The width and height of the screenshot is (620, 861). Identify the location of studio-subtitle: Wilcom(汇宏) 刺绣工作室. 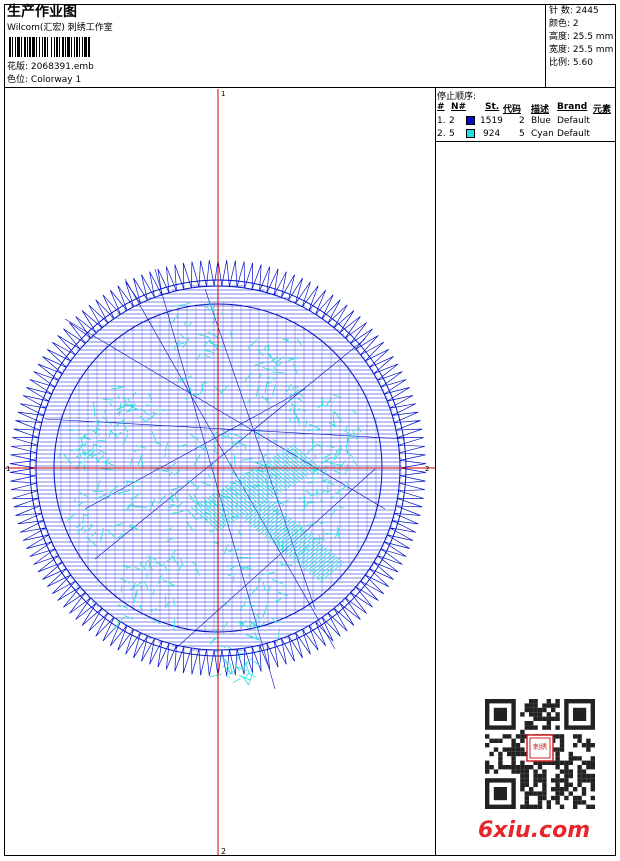
(60, 28).